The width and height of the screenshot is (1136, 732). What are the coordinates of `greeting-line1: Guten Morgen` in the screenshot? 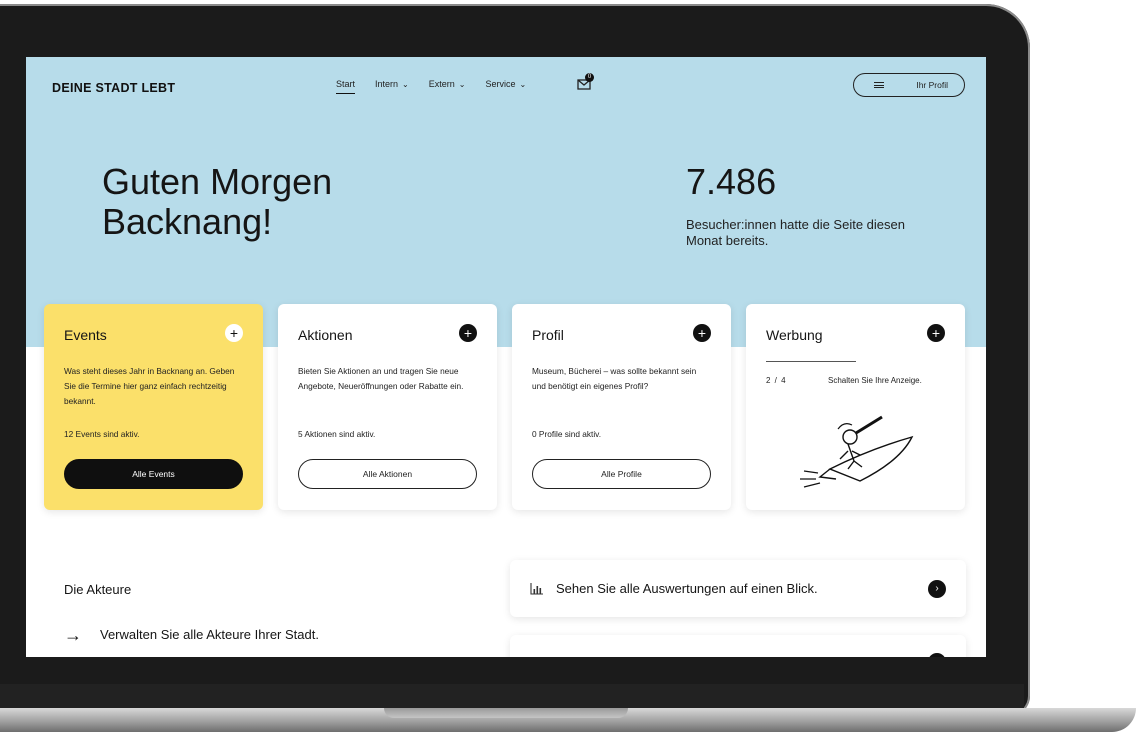 It's located at (217, 181).